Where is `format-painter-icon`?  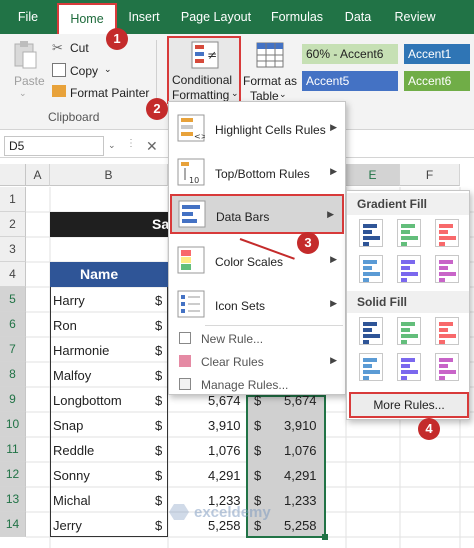 format-painter-icon is located at coordinates (59, 91).